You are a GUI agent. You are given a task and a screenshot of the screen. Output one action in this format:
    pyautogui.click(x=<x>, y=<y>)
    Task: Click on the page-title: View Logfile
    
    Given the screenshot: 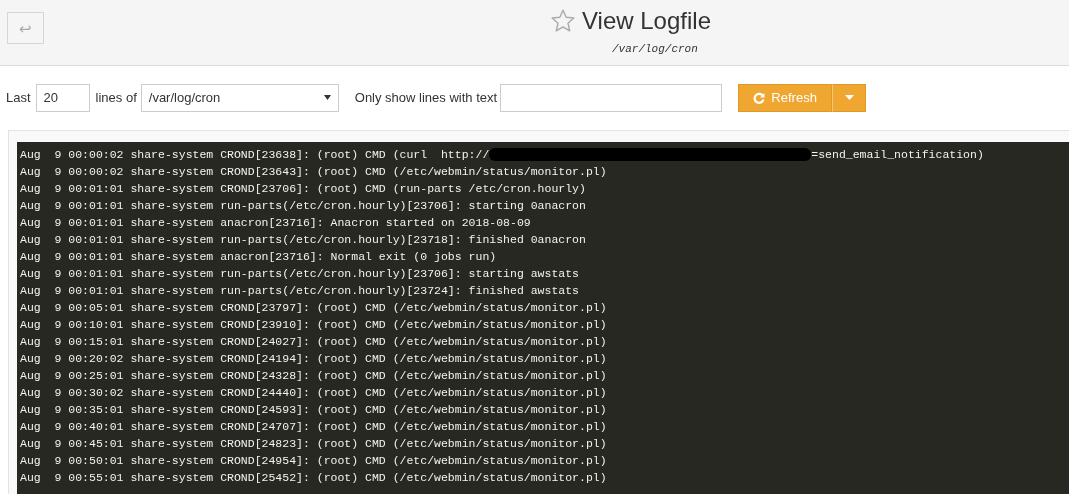 What is the action you would take?
    pyautogui.click(x=646, y=21)
    